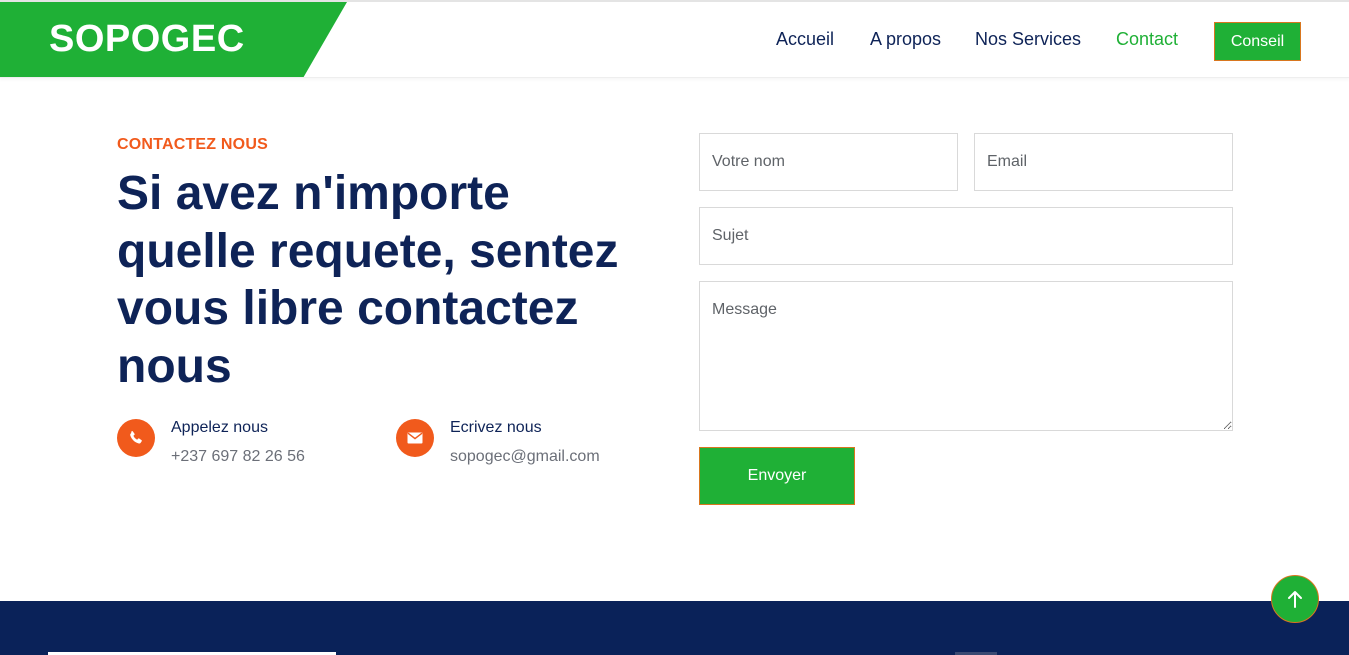 This screenshot has width=1349, height=655. I want to click on phone-number: +237 697 82 26 56, so click(238, 457).